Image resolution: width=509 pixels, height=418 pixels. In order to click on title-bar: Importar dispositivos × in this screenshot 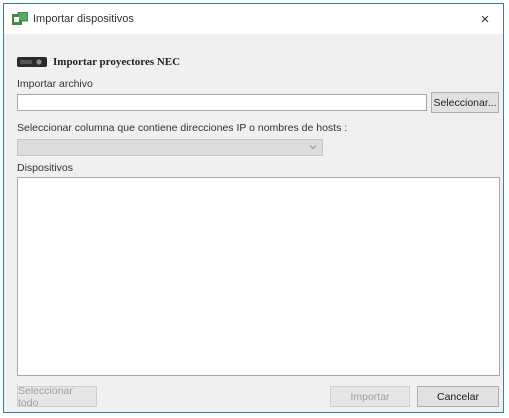, I will do `click(253, 19)`.